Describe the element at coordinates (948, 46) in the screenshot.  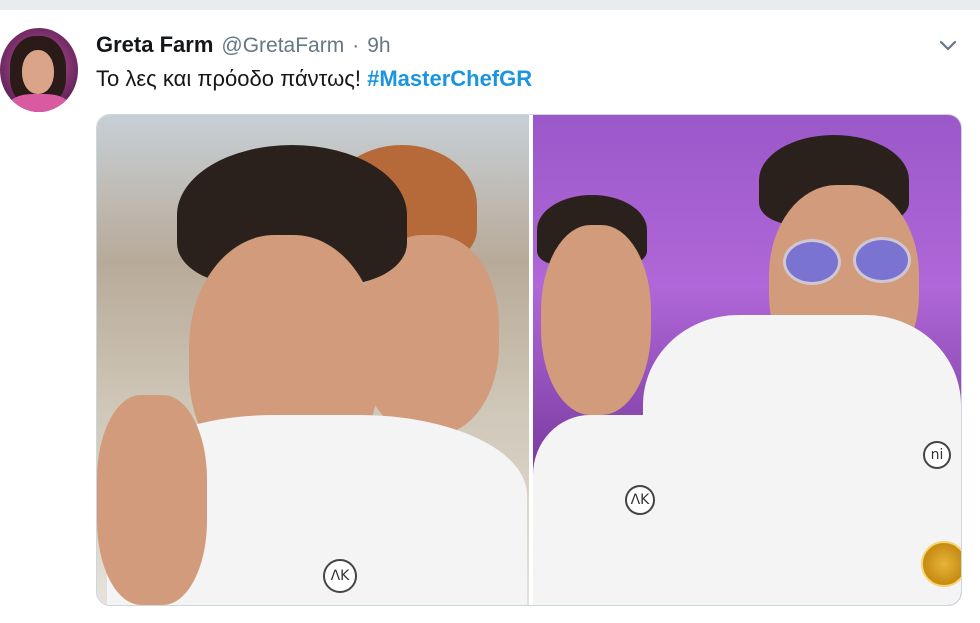
I see `chevron-down-icon` at that location.